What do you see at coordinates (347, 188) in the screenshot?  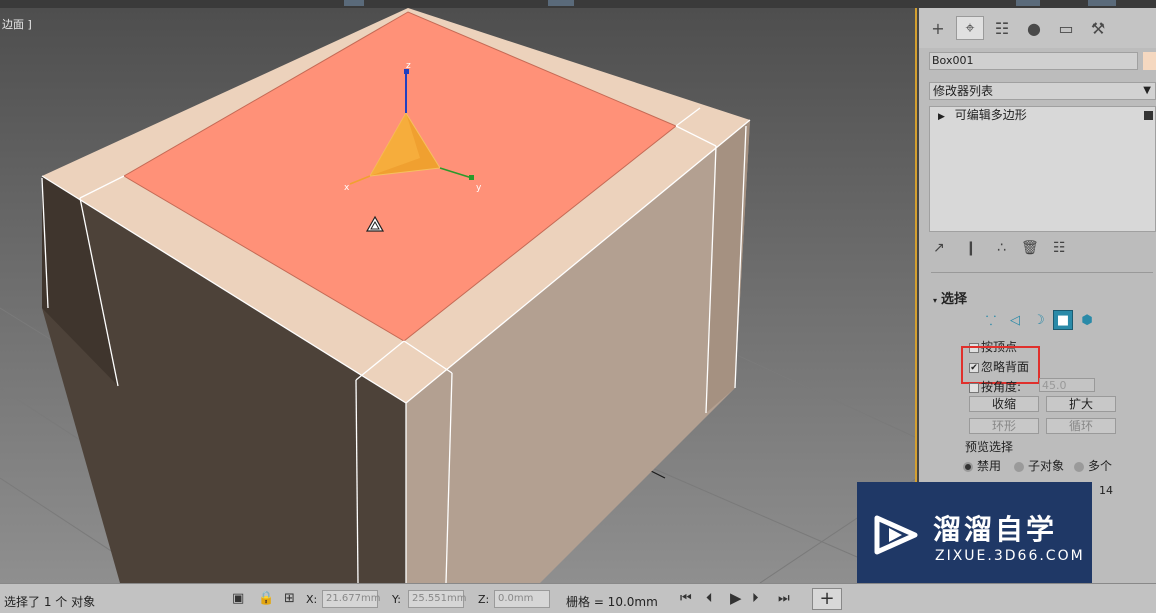 I see `gizmo-x-label: x` at bounding box center [347, 188].